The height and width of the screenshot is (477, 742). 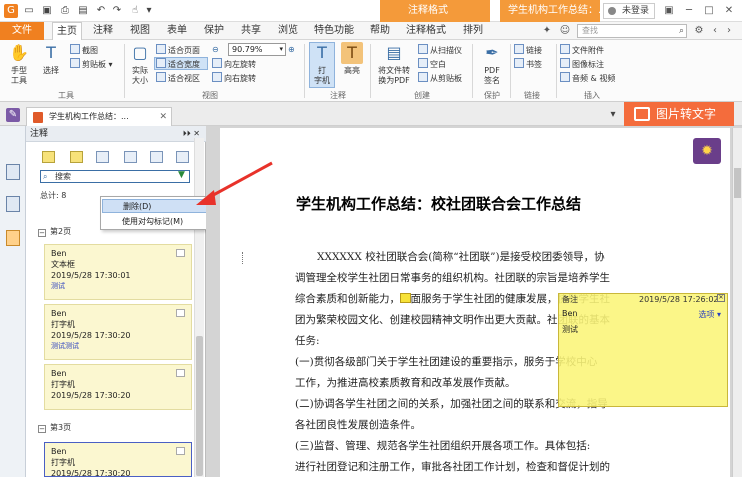 I want to click on minimize-icon: ─, so click(x=689, y=11).